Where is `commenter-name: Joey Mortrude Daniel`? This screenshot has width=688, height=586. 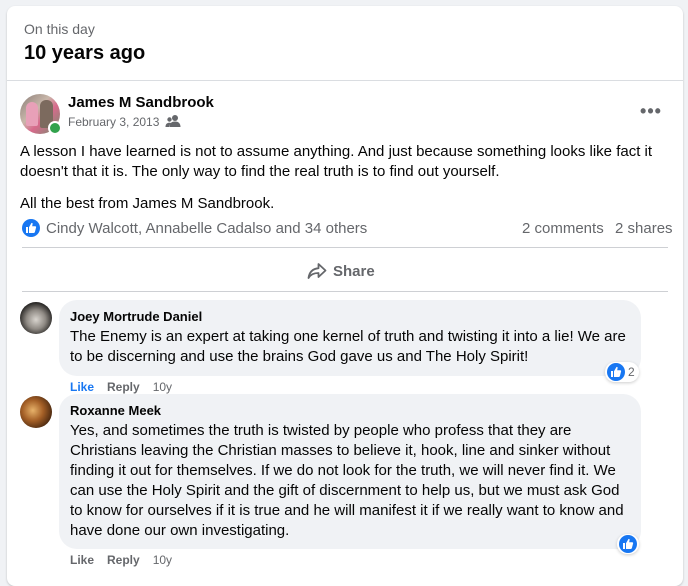
commenter-name: Joey Mortrude Daniel is located at coordinates (136, 316).